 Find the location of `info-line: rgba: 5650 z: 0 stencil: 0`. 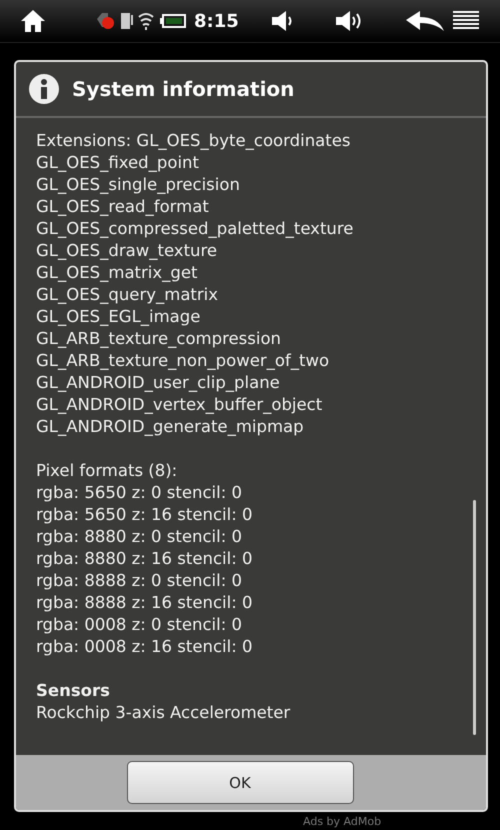

info-line: rgba: 5650 z: 0 stencil: 0 is located at coordinates (140, 493).